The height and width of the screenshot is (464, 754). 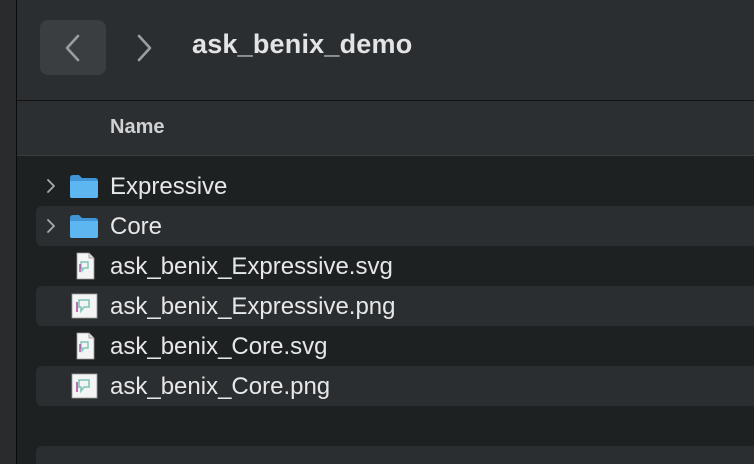 I want to click on back-button, so click(x=73, y=47).